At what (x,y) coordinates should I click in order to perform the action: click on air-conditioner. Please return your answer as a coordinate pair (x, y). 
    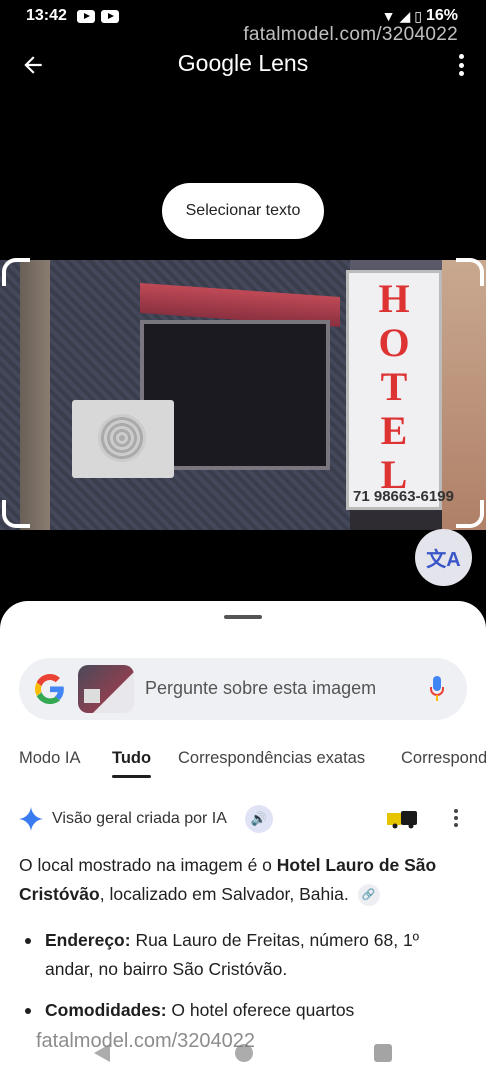
    Looking at the image, I should click on (123, 439).